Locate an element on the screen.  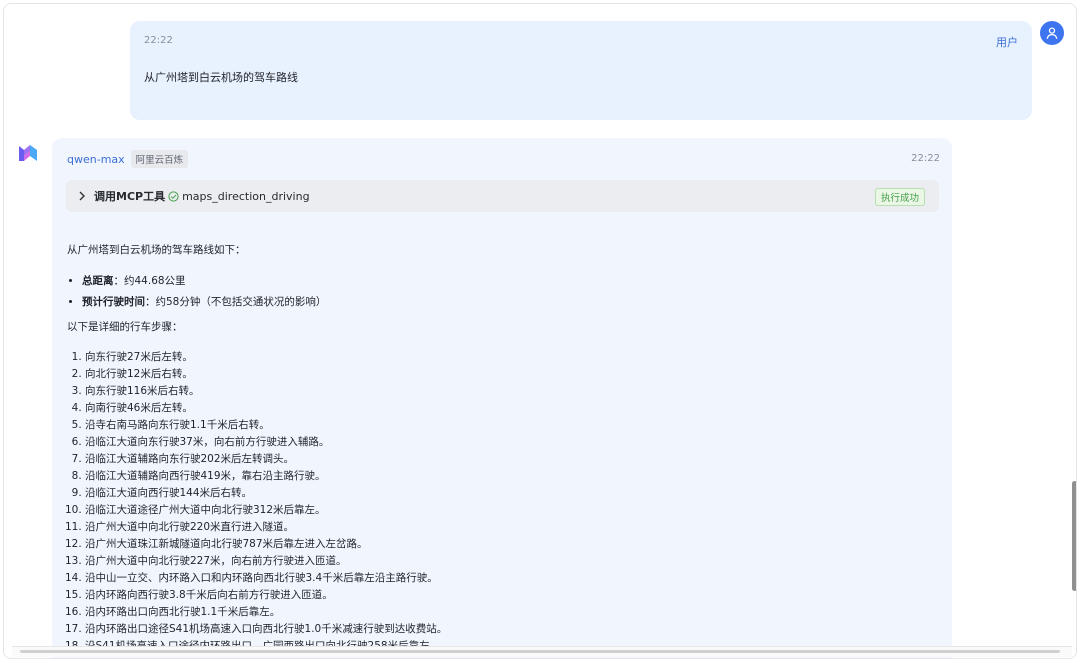
user-message-time: 22:22 is located at coordinates (158, 40).